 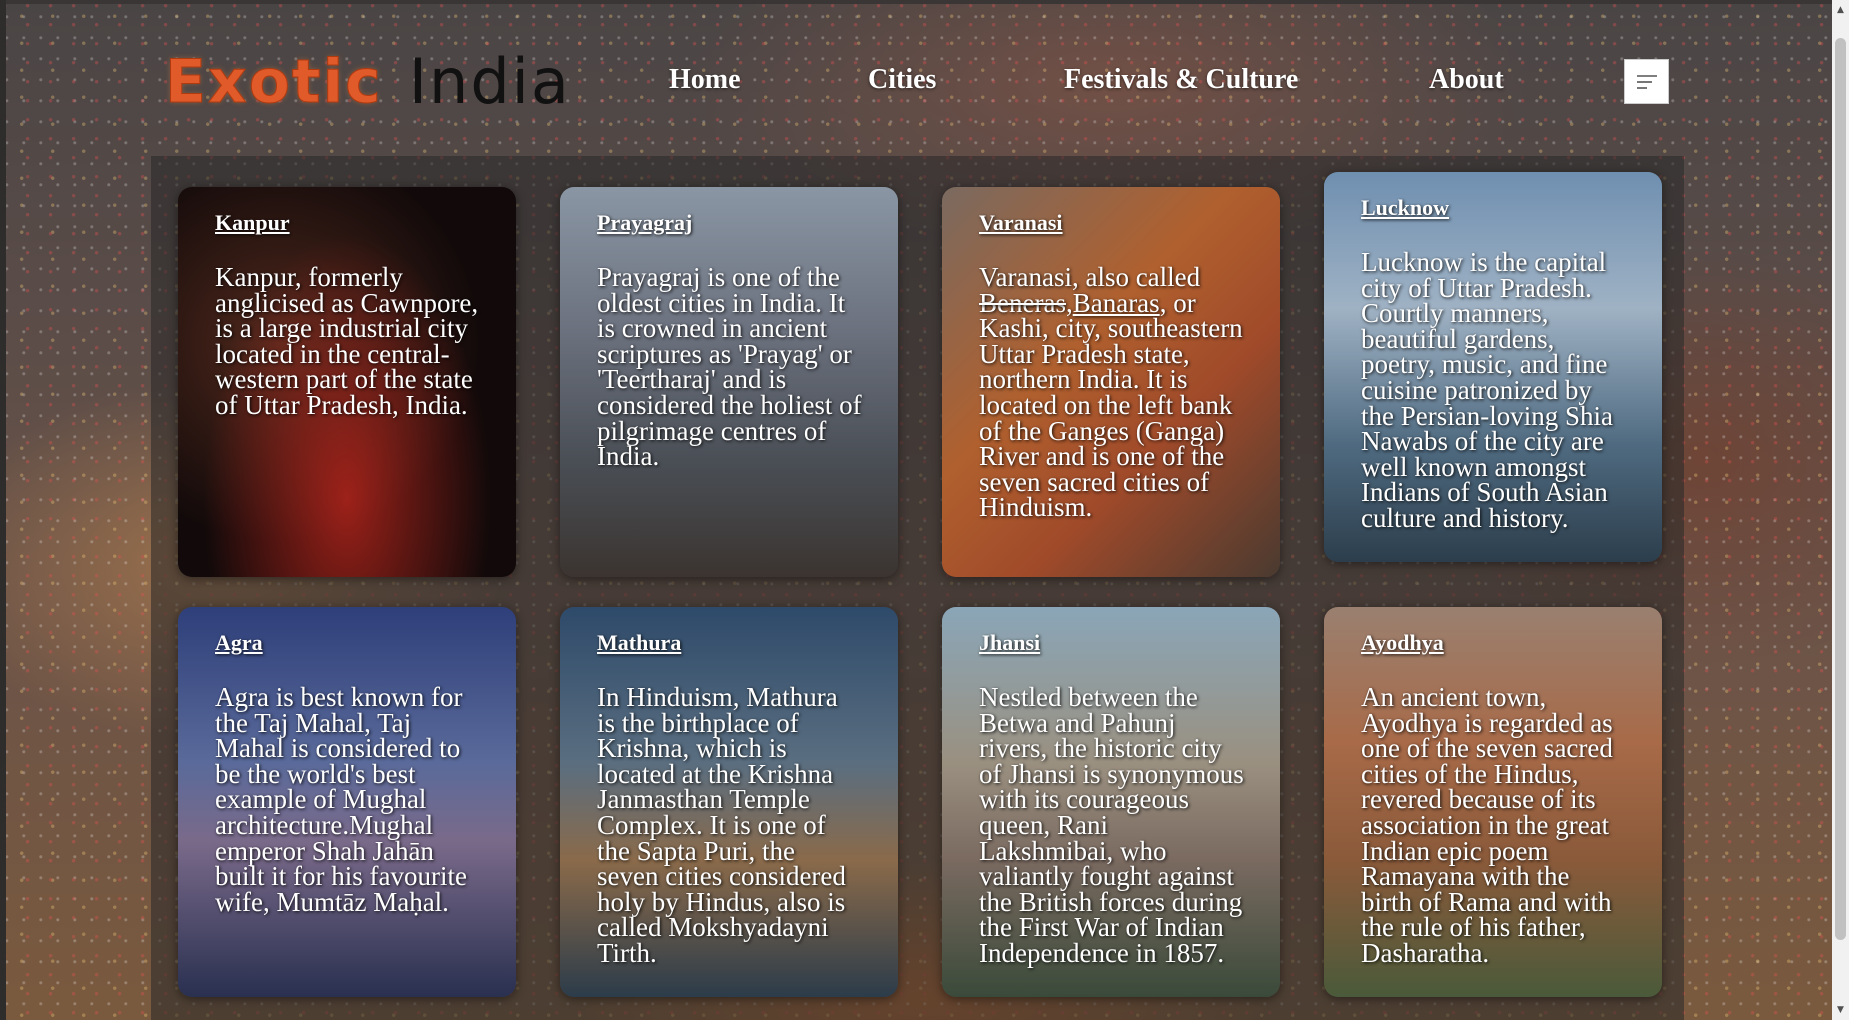 I want to click on city-title-lucknow: Lucknow, so click(x=1405, y=208).